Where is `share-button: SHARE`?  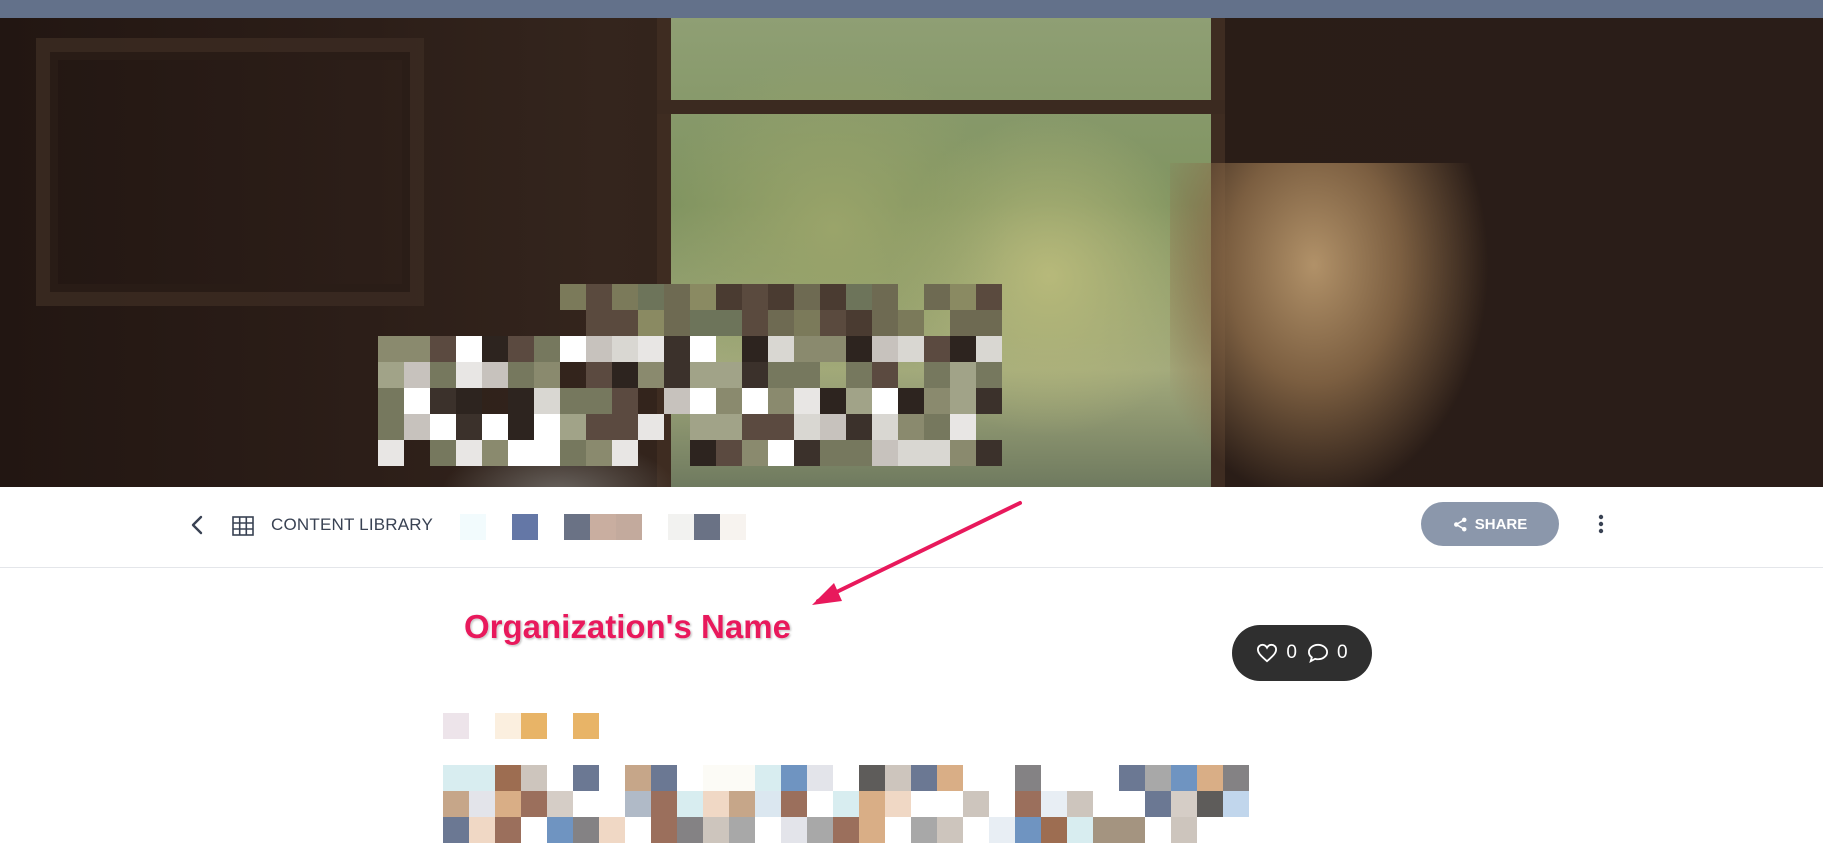 share-button: SHARE is located at coordinates (1490, 524).